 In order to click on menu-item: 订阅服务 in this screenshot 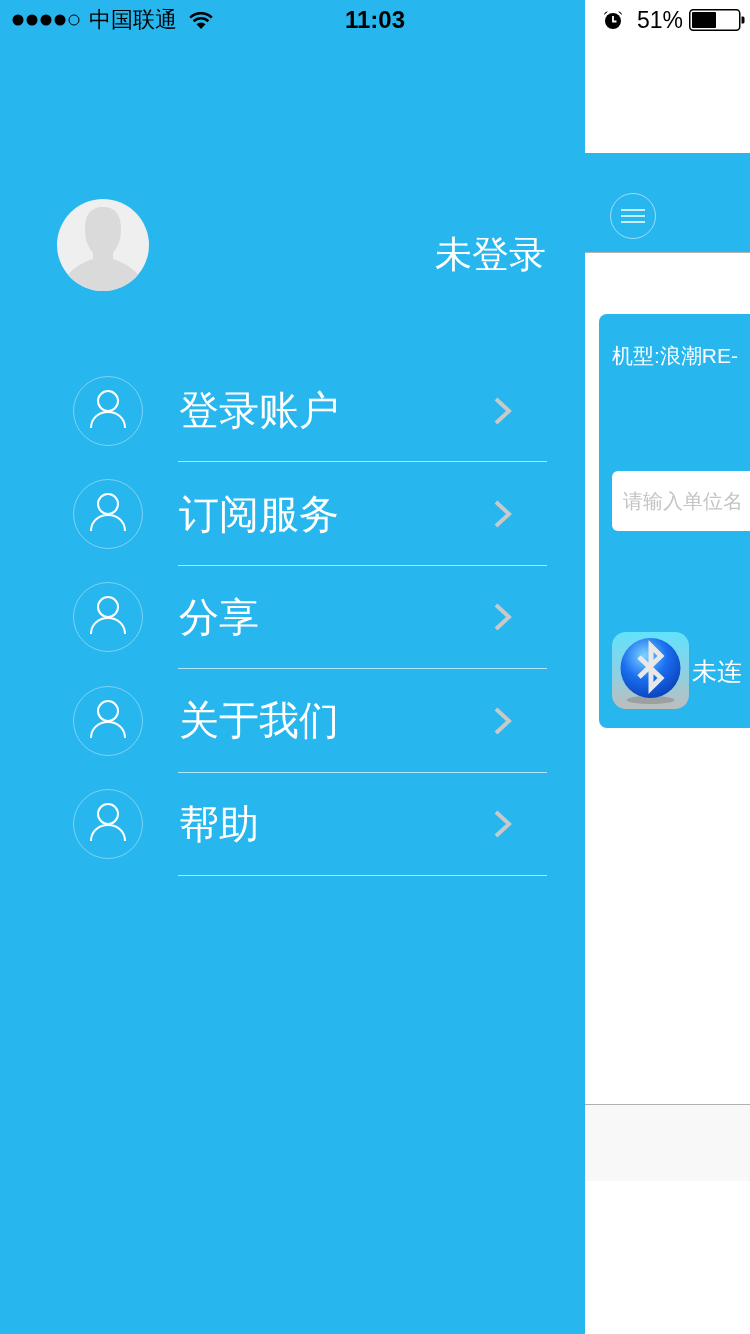, I will do `click(310, 514)`.